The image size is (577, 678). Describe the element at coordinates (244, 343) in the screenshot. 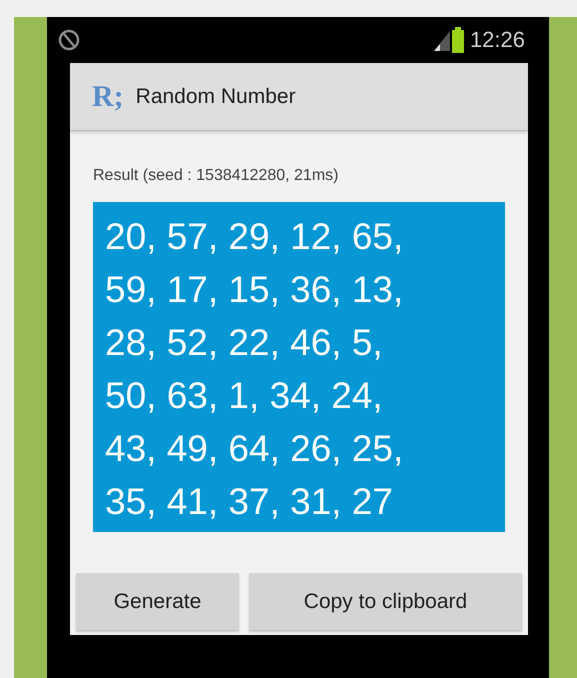

I see `number-line: 28, 52, 22, 46, 5,` at that location.